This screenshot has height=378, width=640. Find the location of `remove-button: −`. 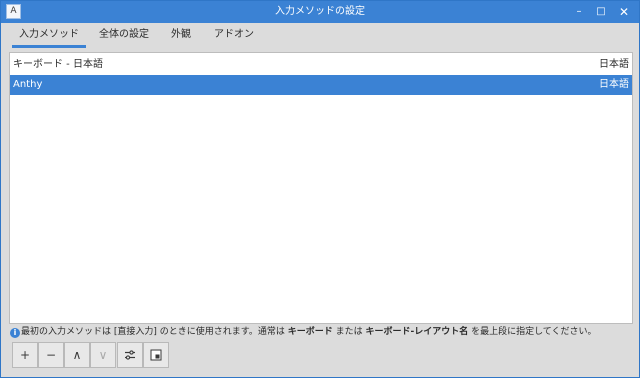

remove-button: − is located at coordinates (51, 355).